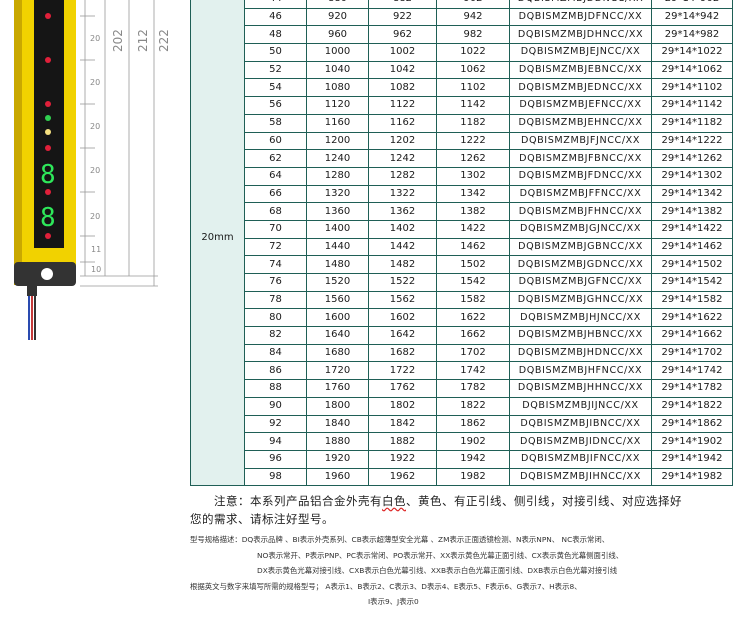 The height and width of the screenshot is (619, 750). Describe the element at coordinates (402, 105) in the screenshot. I see `table-cell: 1122` at that location.